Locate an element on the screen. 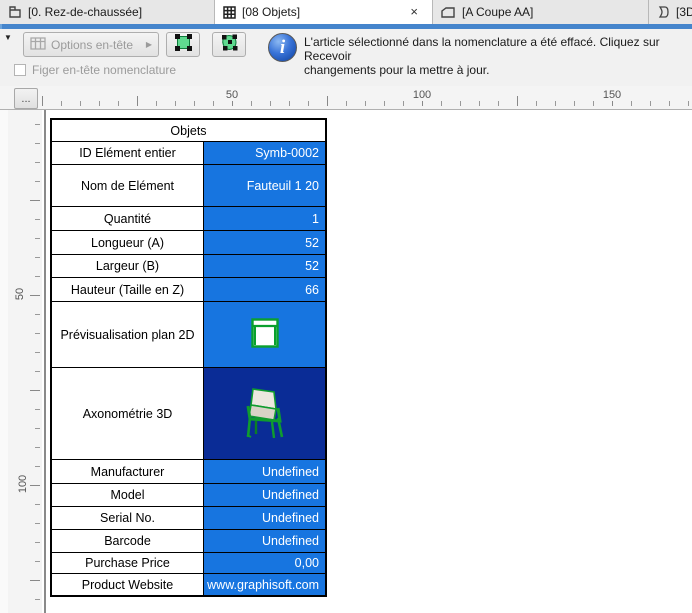  tab-label: [A Coupe AA] is located at coordinates (498, 12).